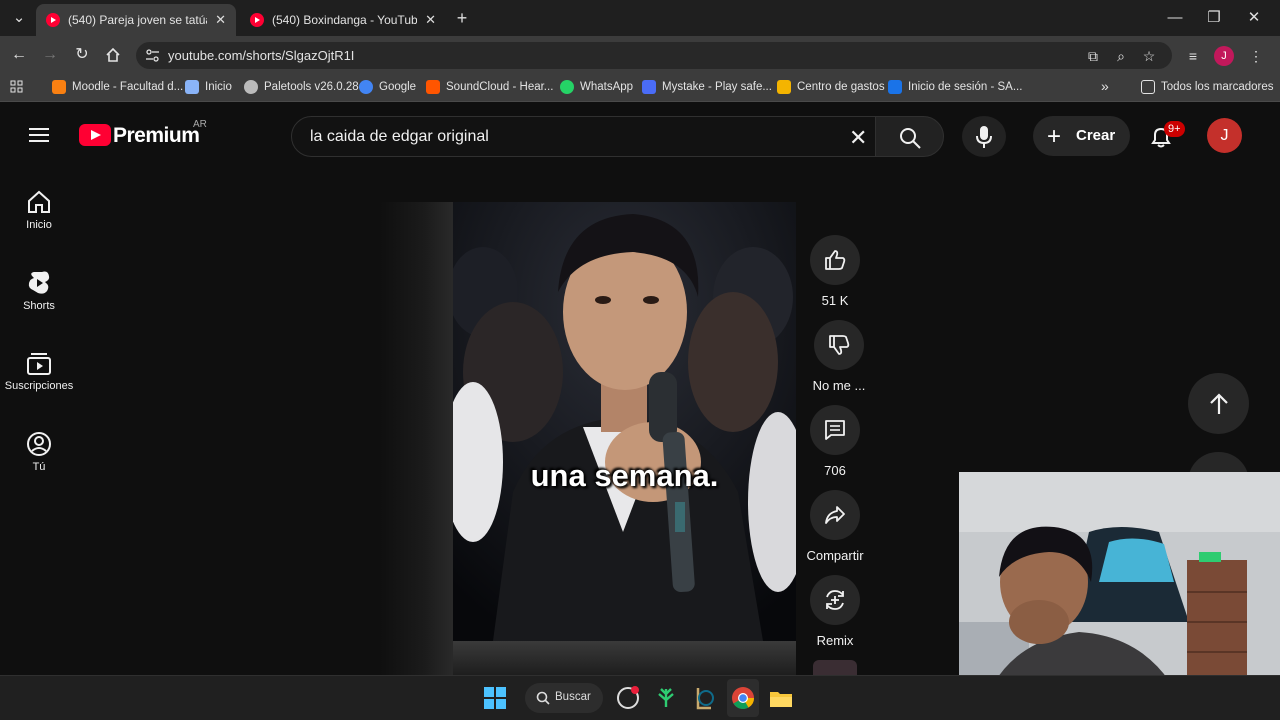 Image resolution: width=1280 pixels, height=720 pixels. Describe the element at coordinates (596, 87) in the screenshot. I see `bookmark-whatsapp: WhatsApp` at that location.